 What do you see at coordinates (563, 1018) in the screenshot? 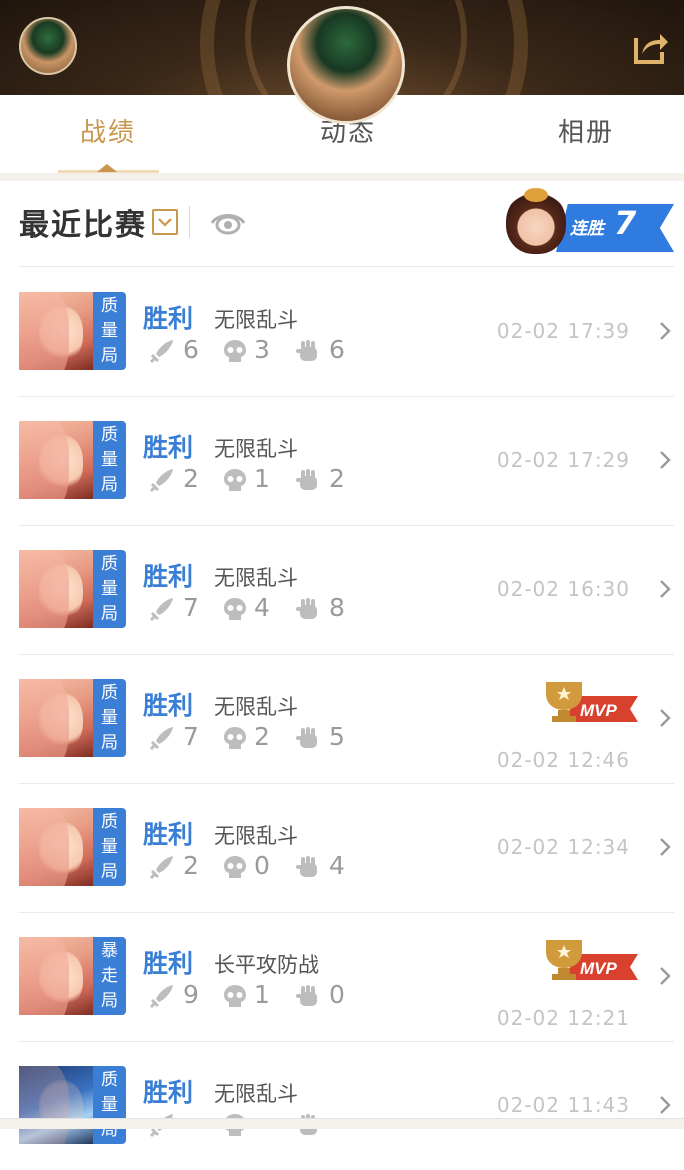
I see `match-time: 02-02 12:21` at bounding box center [563, 1018].